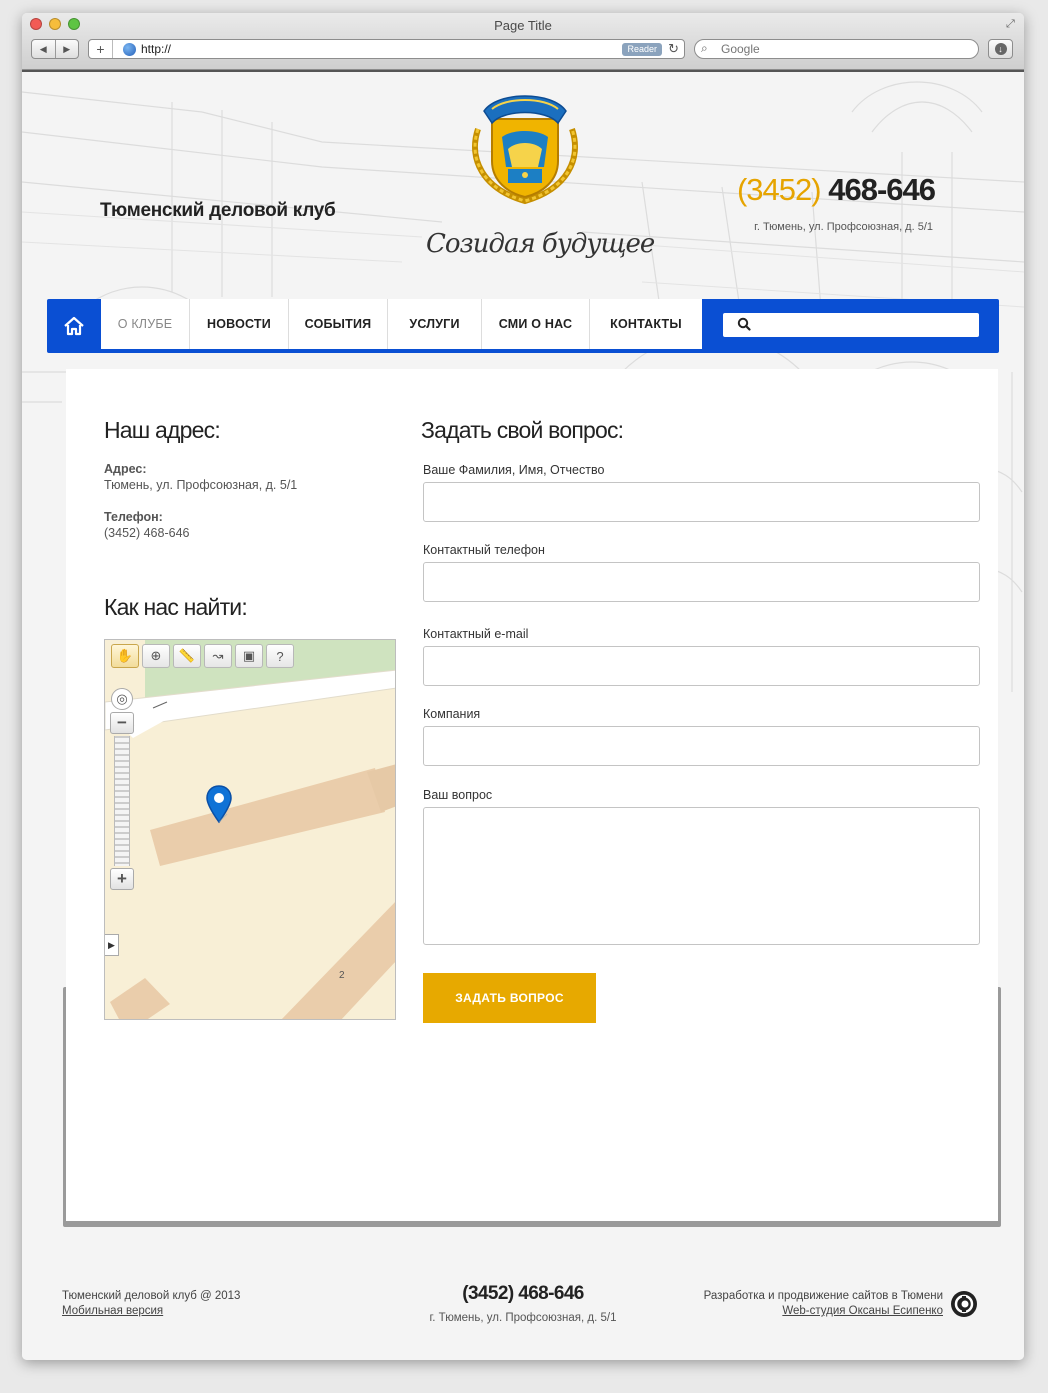 The height and width of the screenshot is (1393, 1048). I want to click on site-search-input, so click(862, 325).